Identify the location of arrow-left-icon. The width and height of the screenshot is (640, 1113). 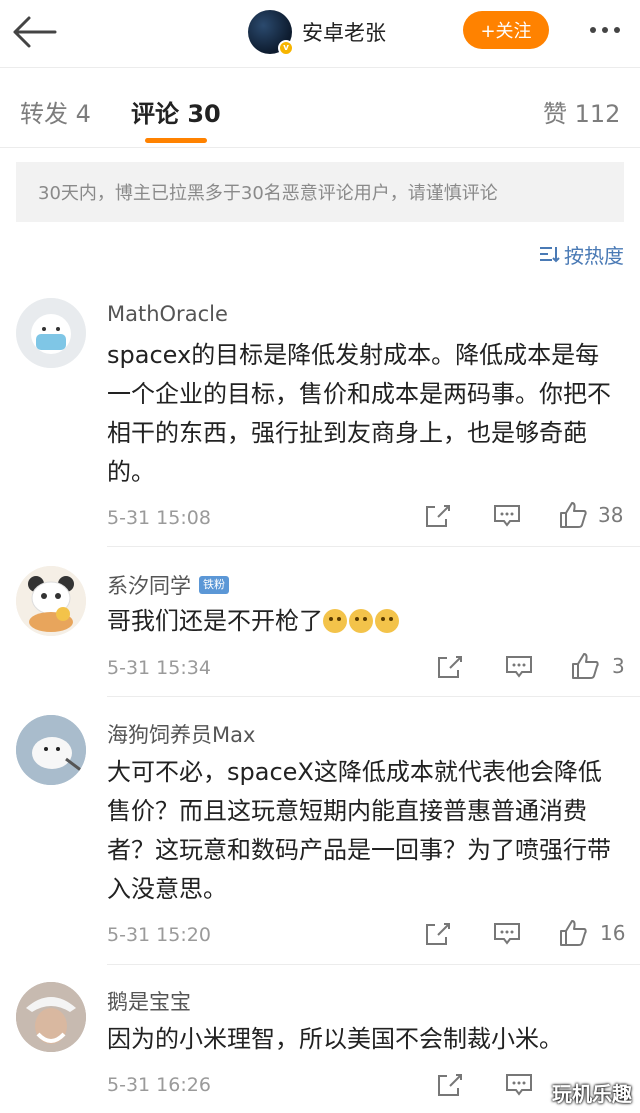
(35, 32).